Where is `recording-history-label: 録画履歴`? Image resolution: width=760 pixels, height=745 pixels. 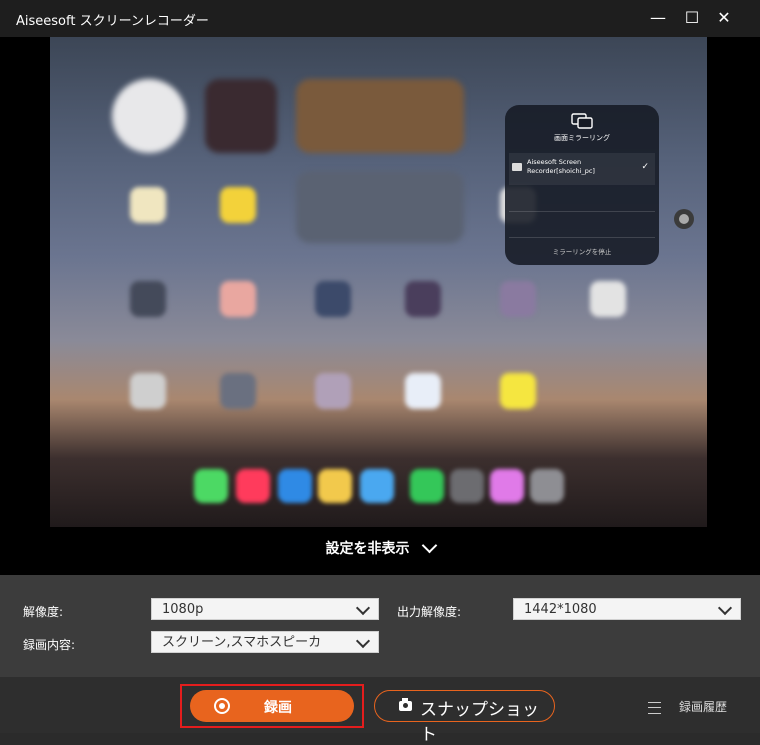 recording-history-label: 録画履歴 is located at coordinates (703, 707).